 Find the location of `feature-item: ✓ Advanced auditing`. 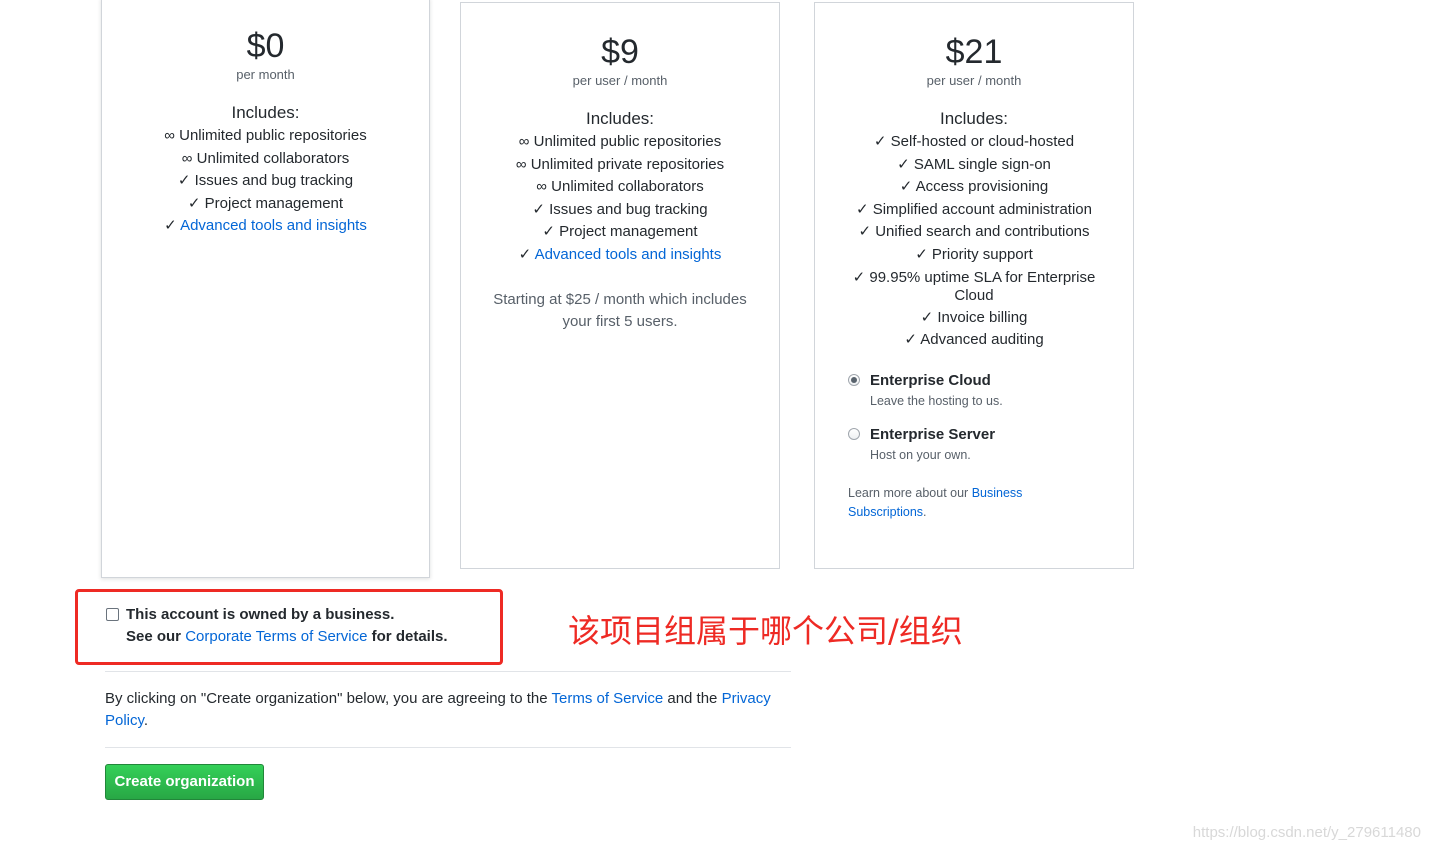

feature-item: ✓ Advanced auditing is located at coordinates (974, 340).